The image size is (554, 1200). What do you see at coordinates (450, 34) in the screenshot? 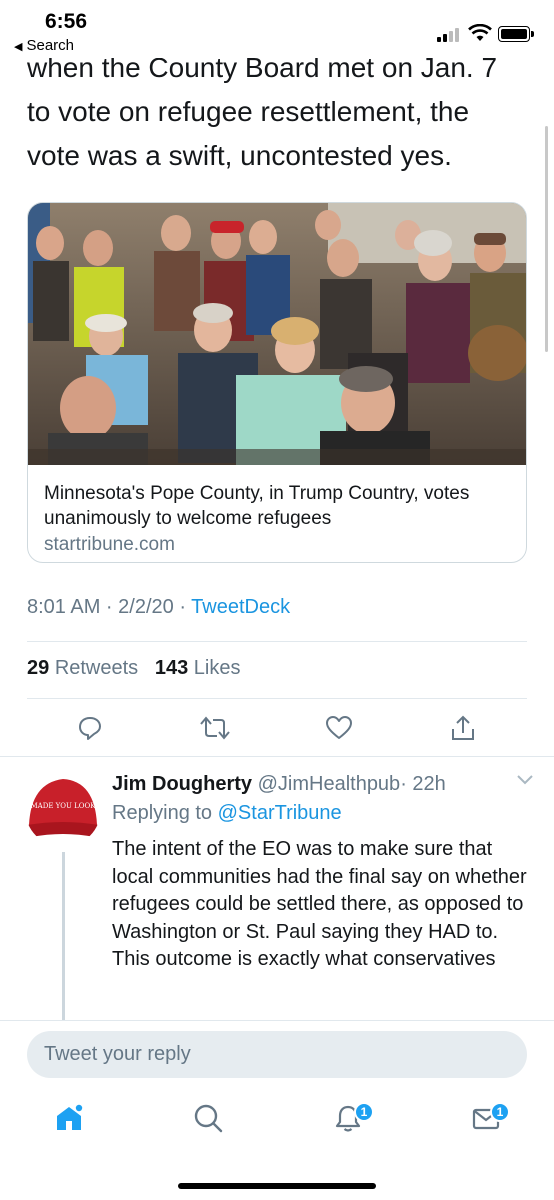
I see `cellular-signal-icon` at bounding box center [450, 34].